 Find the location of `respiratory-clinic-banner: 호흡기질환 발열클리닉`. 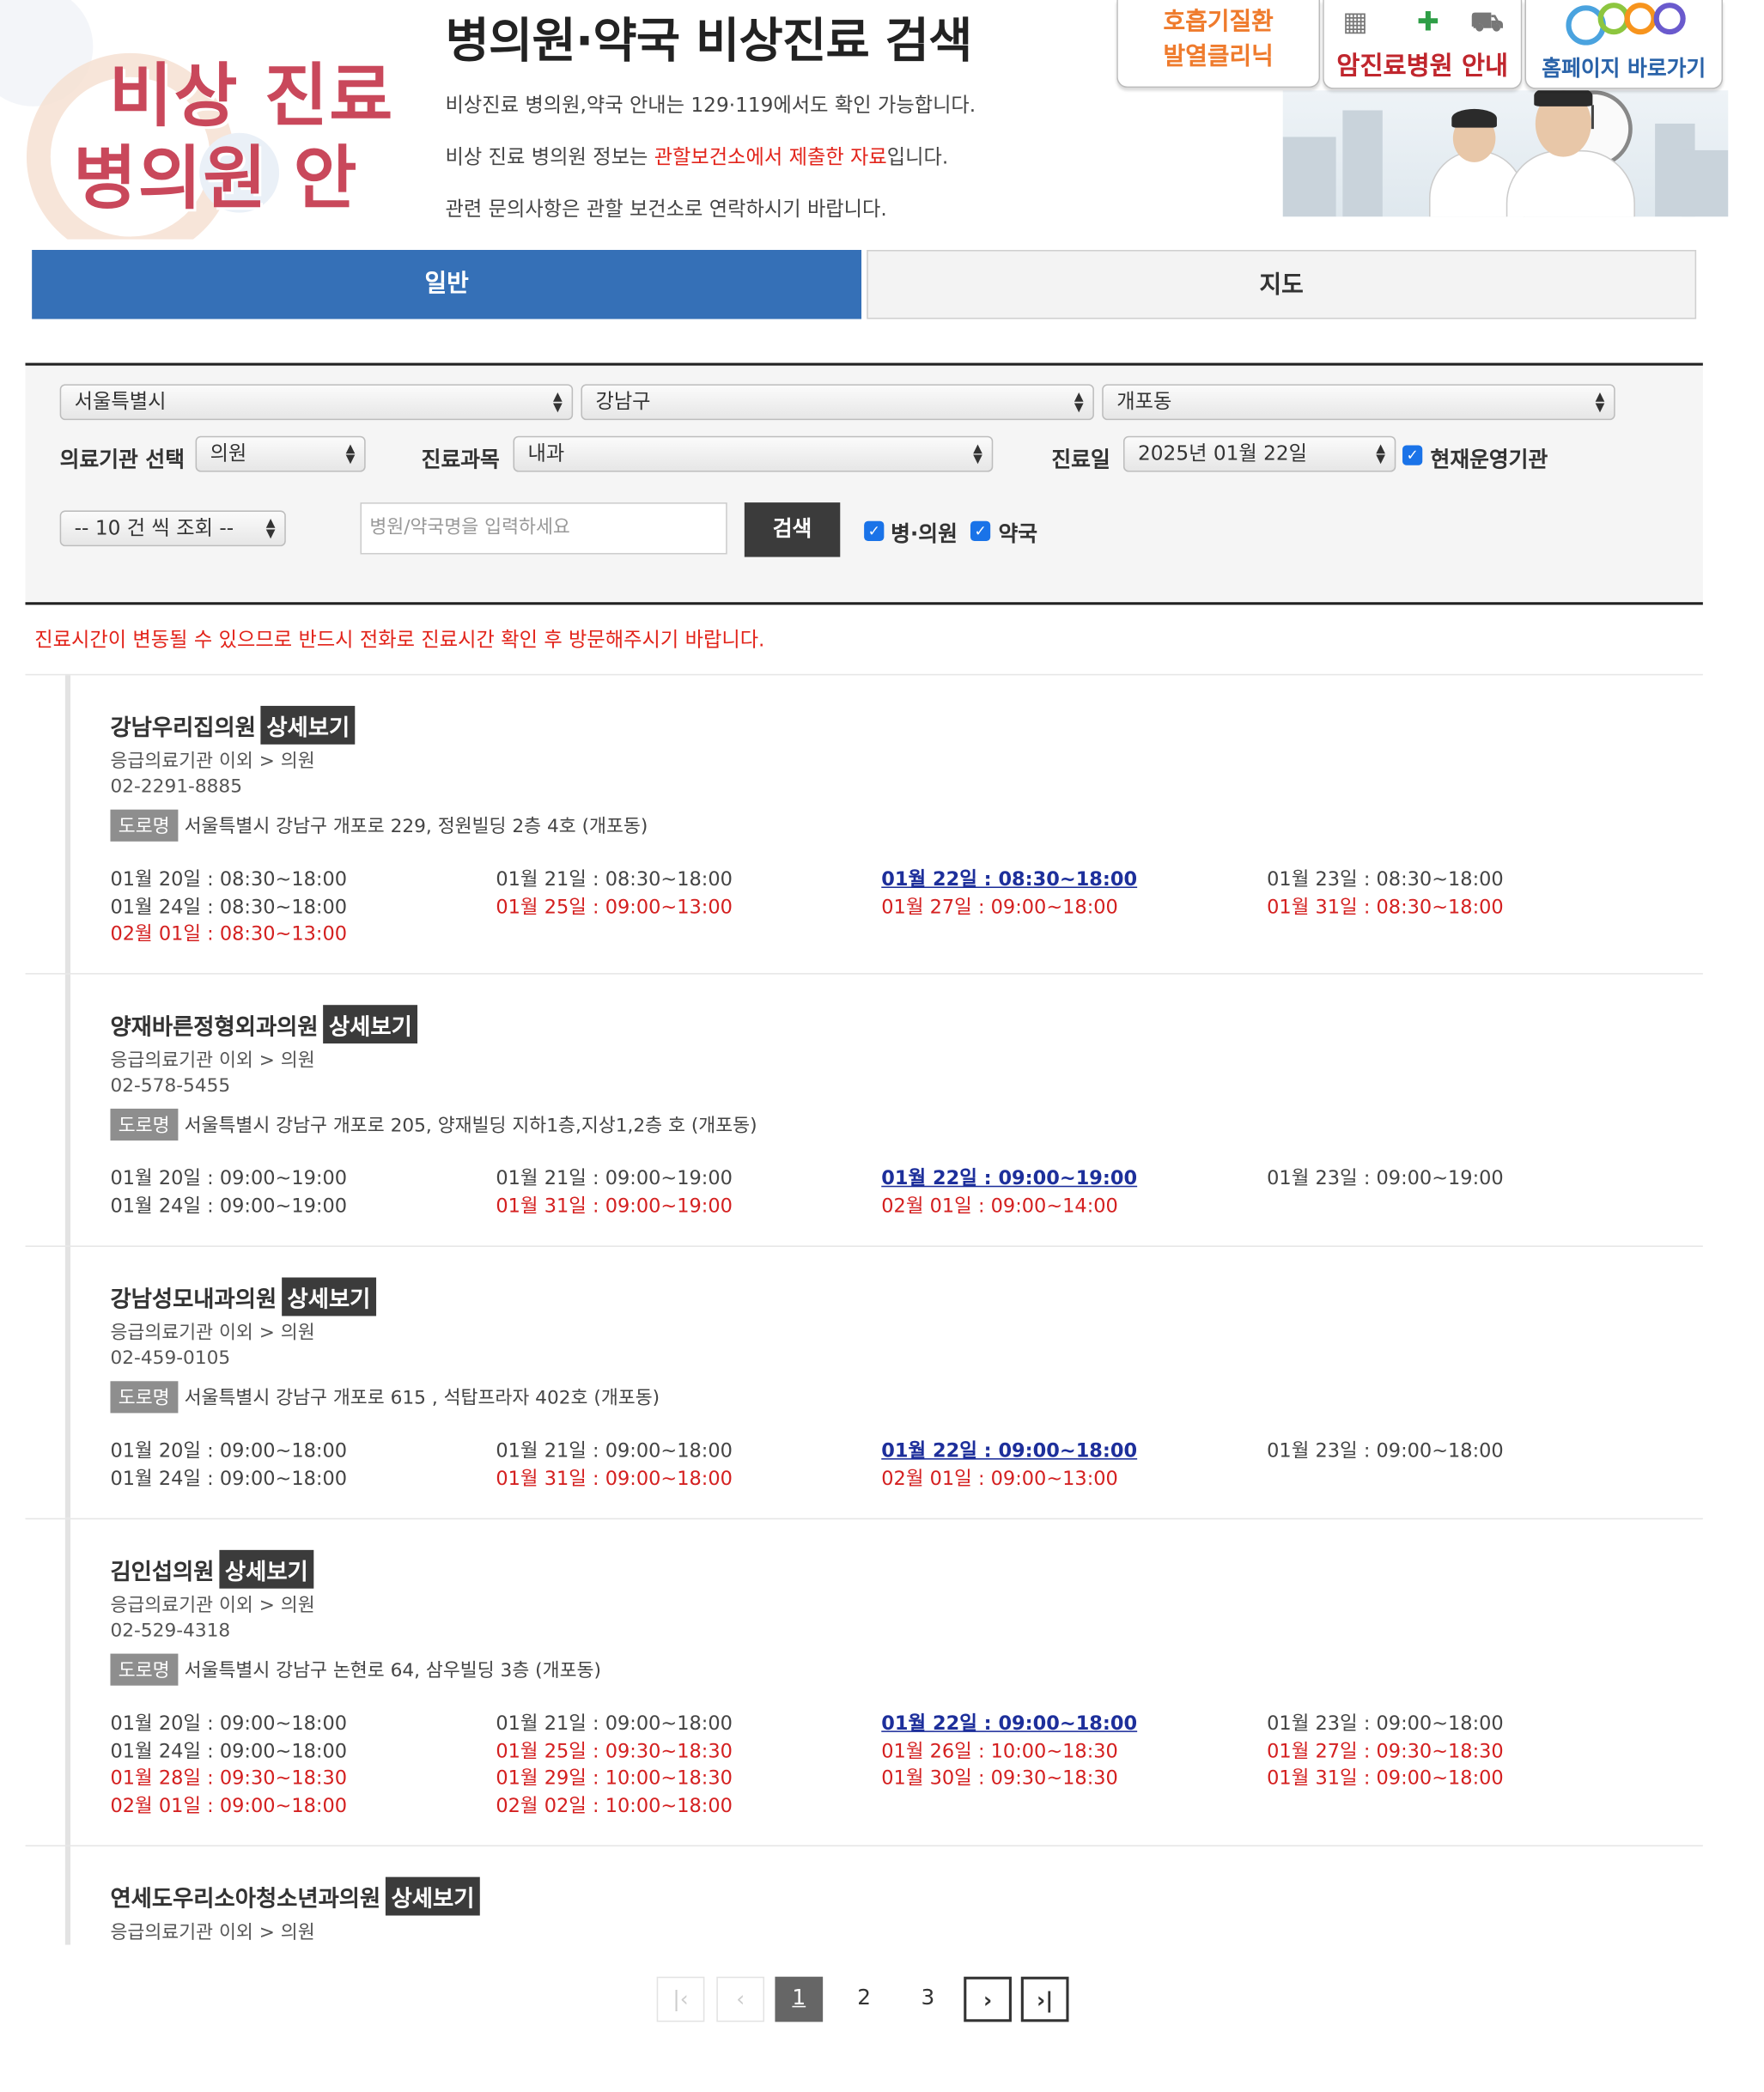

respiratory-clinic-banner: 호흡기질환 발열클리닉 is located at coordinates (1218, 44).